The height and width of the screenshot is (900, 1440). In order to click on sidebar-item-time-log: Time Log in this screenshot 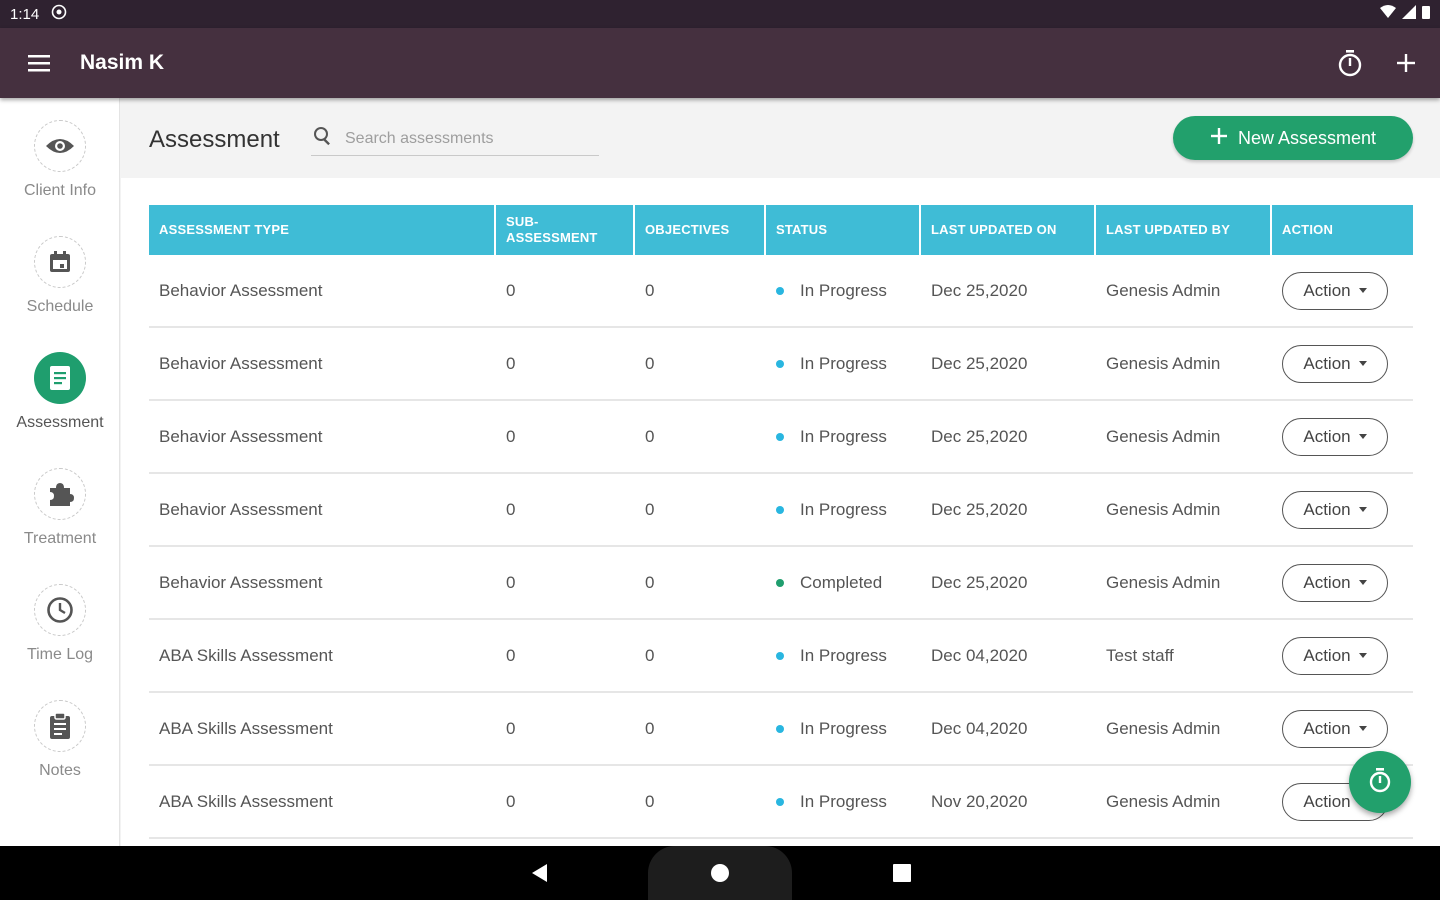, I will do `click(60, 634)`.